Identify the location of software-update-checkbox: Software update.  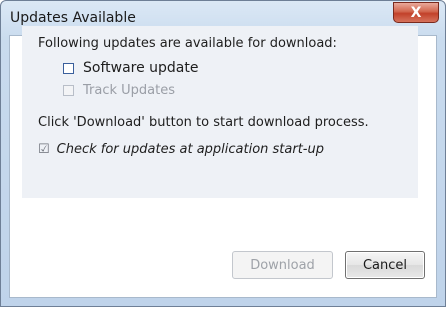
(131, 68).